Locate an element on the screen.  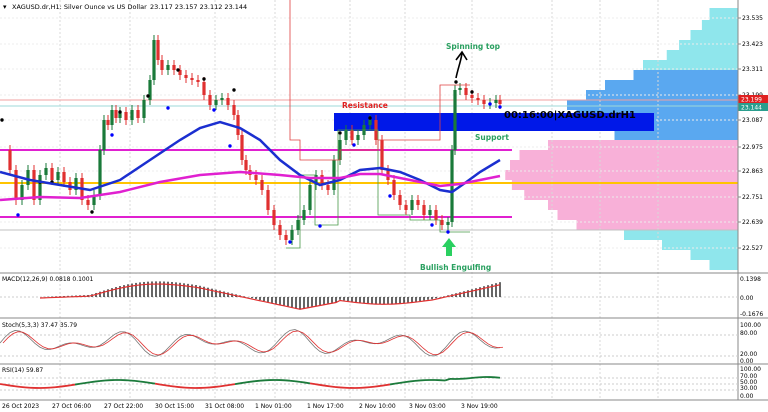
resistance-label: Resistance is located at coordinates (365, 105).